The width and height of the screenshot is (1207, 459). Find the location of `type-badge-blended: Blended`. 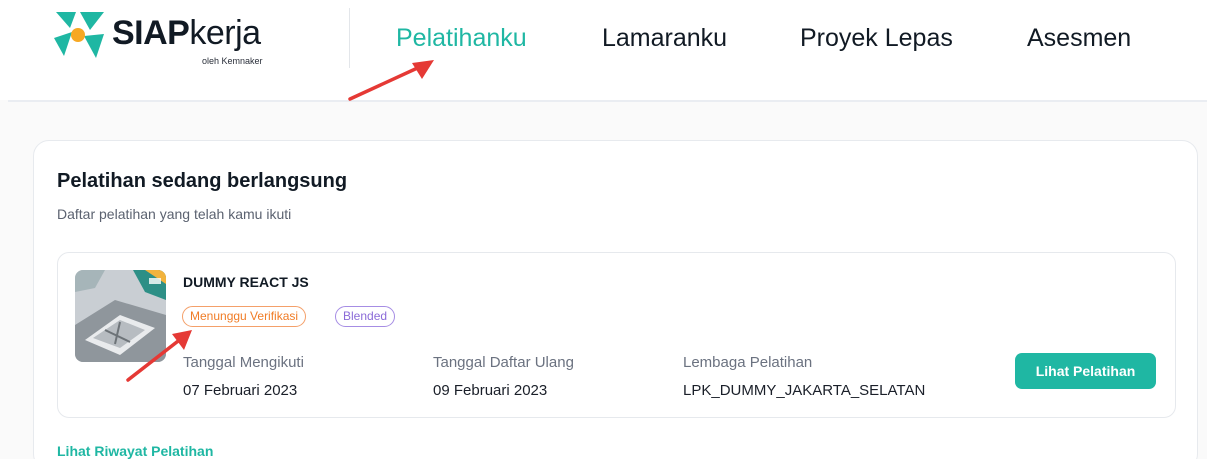

type-badge-blended: Blended is located at coordinates (365, 316).